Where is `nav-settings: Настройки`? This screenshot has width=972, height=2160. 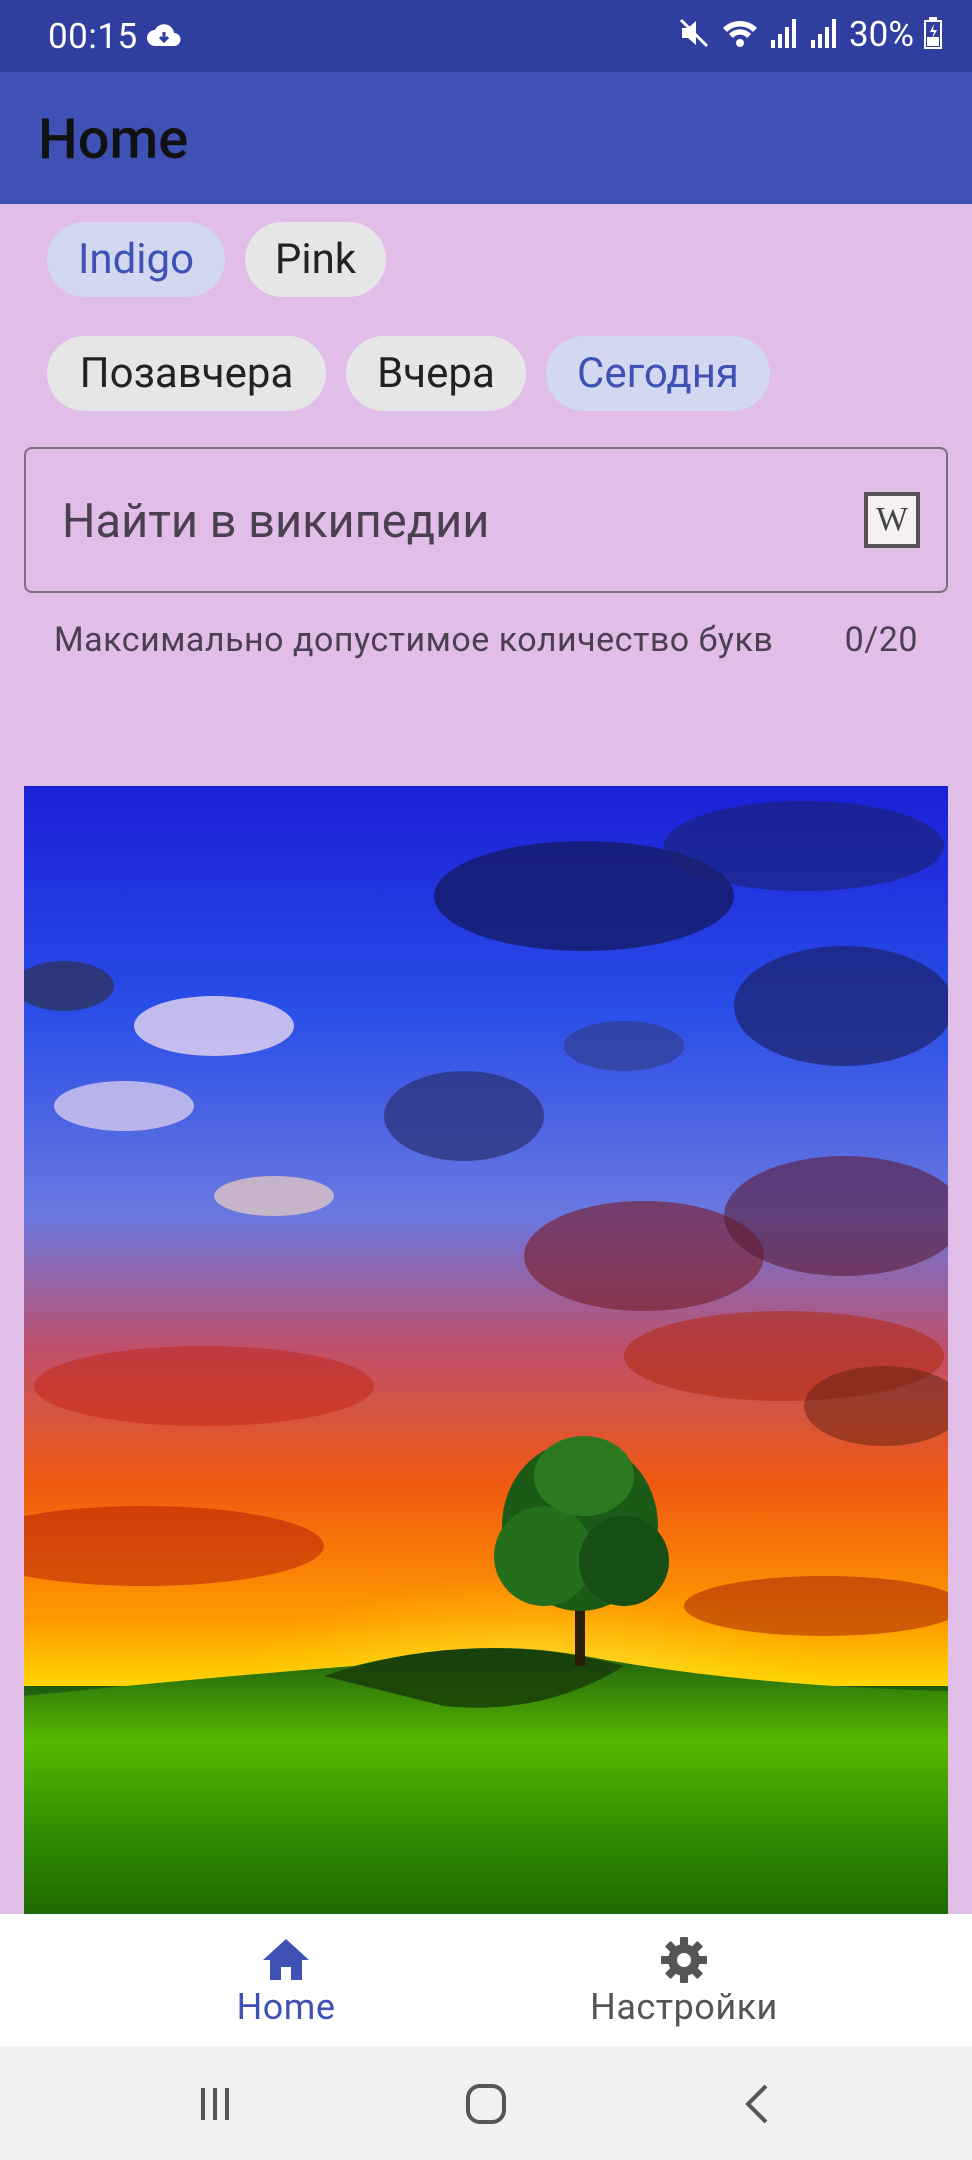
nav-settings: Настройки is located at coordinates (684, 1980).